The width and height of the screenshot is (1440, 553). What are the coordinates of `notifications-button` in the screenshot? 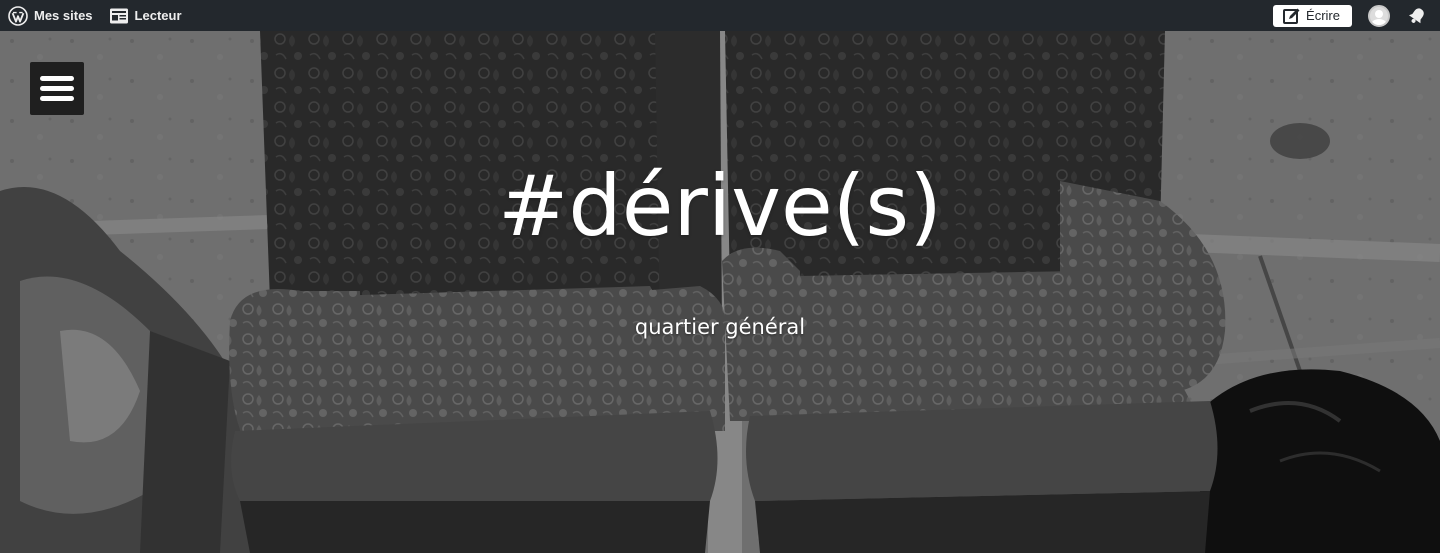 It's located at (1417, 16).